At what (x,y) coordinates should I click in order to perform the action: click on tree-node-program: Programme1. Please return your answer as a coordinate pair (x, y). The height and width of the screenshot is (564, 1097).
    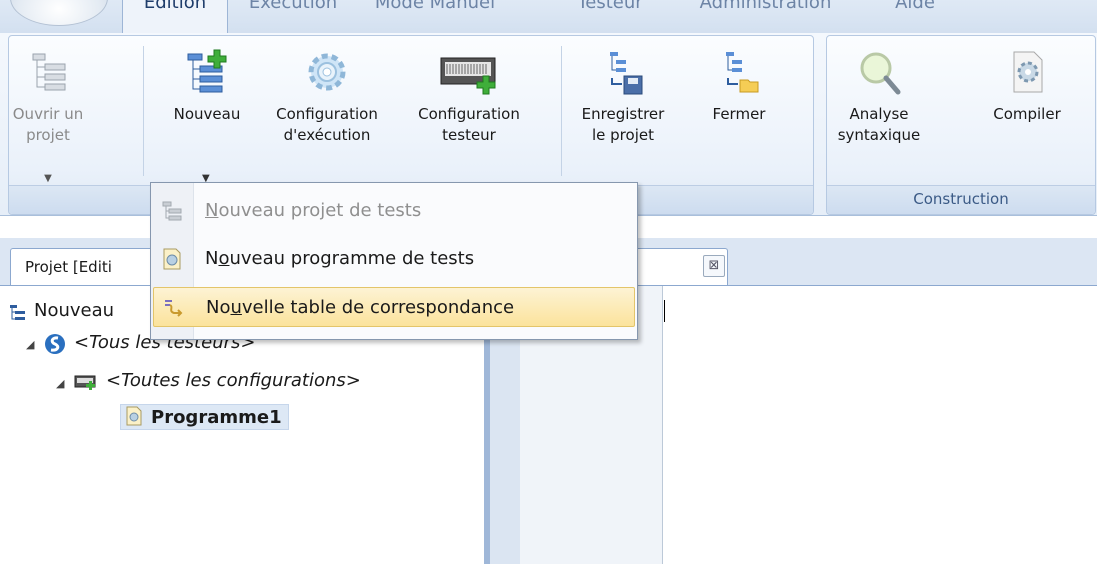
    Looking at the image, I should click on (204, 417).